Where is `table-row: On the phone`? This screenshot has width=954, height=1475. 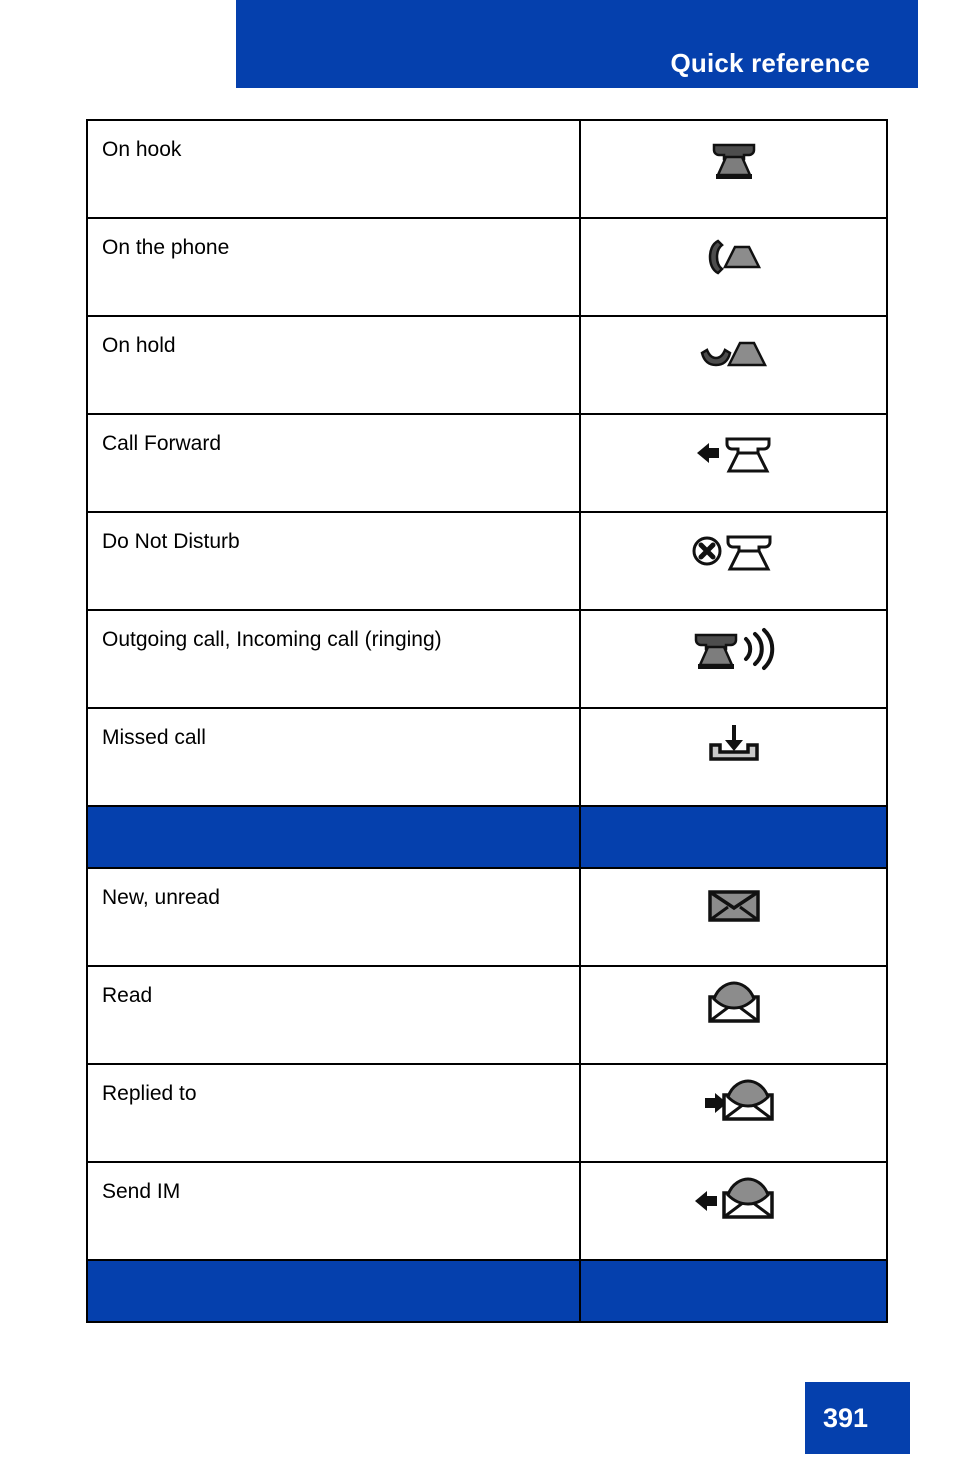
table-row: On the phone is located at coordinates (487, 267).